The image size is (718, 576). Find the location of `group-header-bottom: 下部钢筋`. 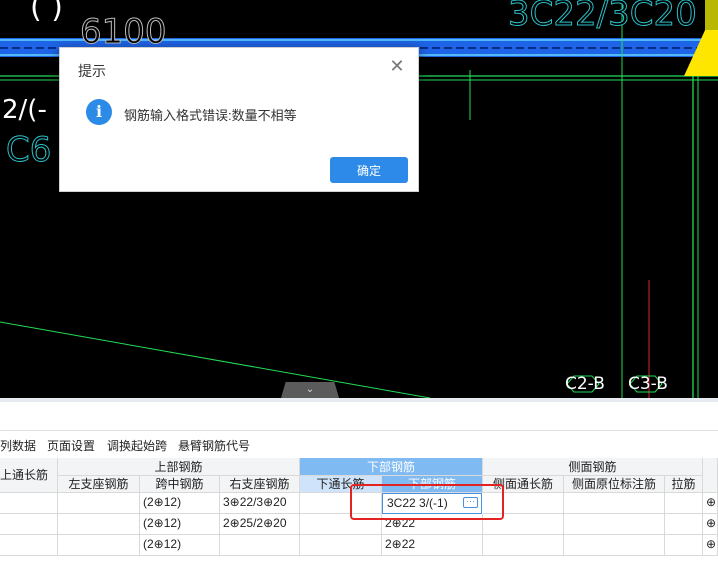

group-header-bottom: 下部钢筋 is located at coordinates (391, 467).